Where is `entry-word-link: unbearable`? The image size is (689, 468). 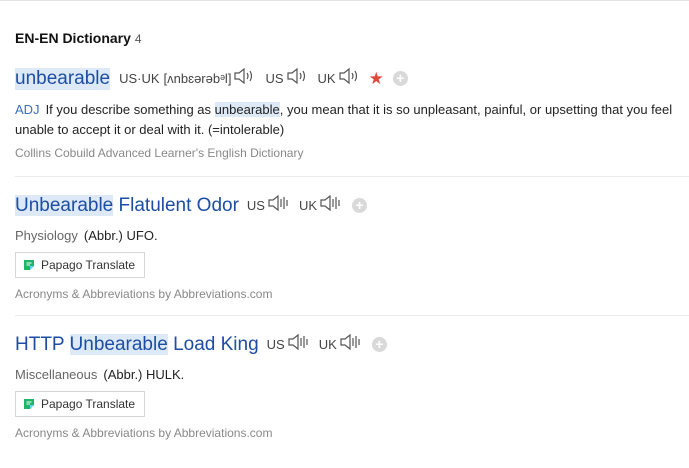
entry-word-link: unbearable is located at coordinates (63, 78).